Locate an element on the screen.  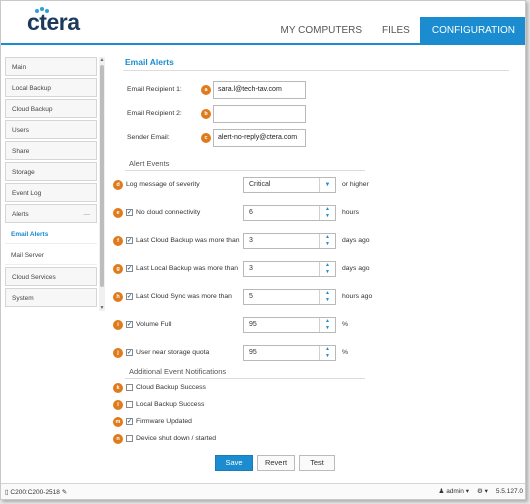
nav-my-computers: MY COMPUTERS is located at coordinates (322, 31).